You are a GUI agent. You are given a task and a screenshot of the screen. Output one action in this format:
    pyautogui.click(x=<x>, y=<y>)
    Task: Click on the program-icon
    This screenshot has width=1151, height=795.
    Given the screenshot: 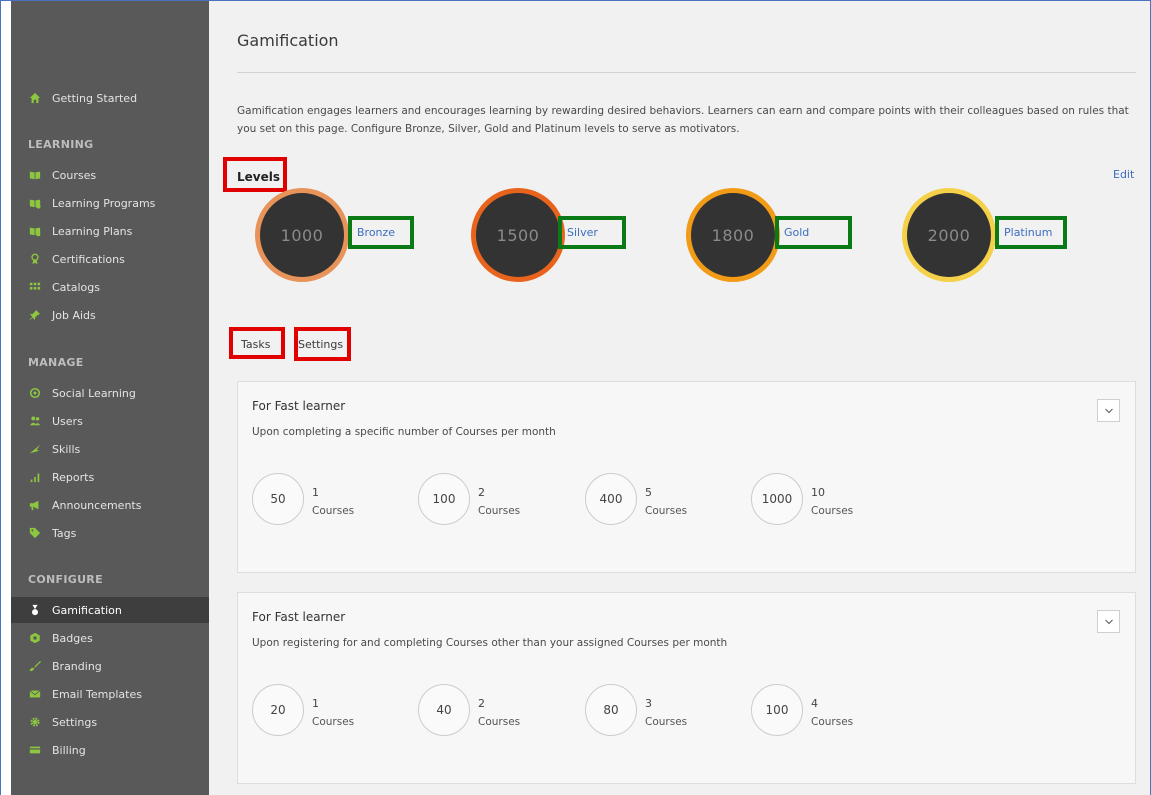 What is the action you would take?
    pyautogui.click(x=35, y=203)
    